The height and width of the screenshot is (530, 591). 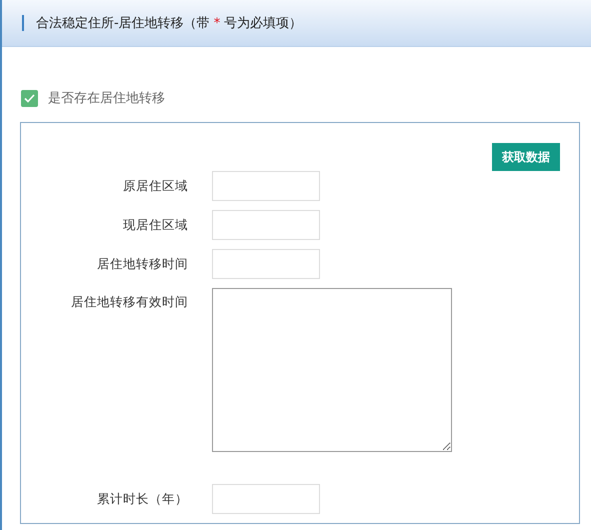 I want to click on field-label: 原居住区域, so click(x=155, y=186).